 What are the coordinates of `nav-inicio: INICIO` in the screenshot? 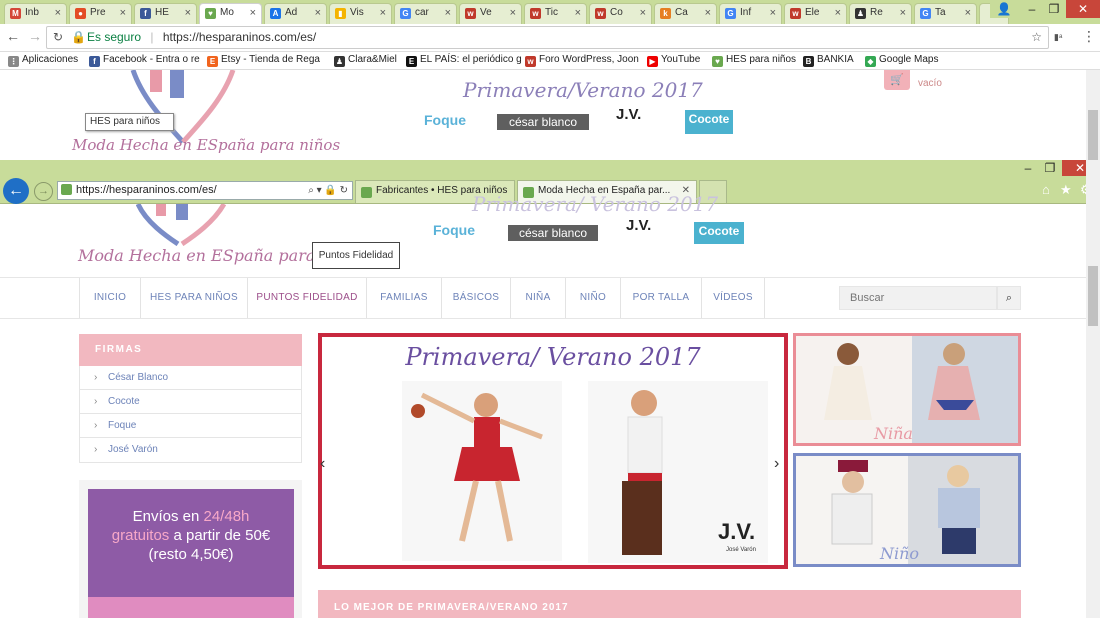 It's located at (110, 298).